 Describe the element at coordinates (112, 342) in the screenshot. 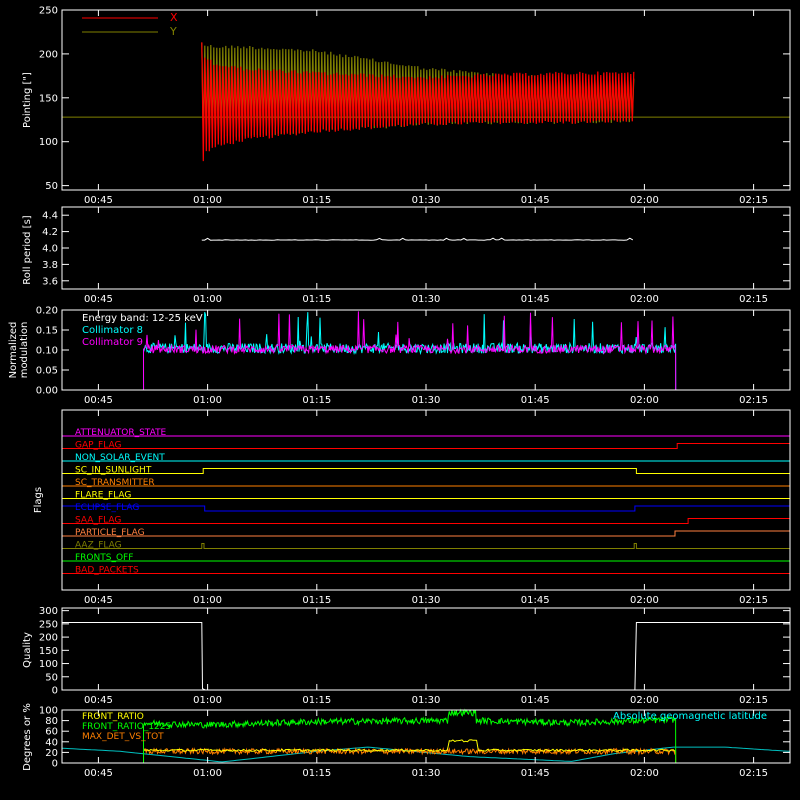

I see `legend-label-collimator-9: Collimator 9` at that location.